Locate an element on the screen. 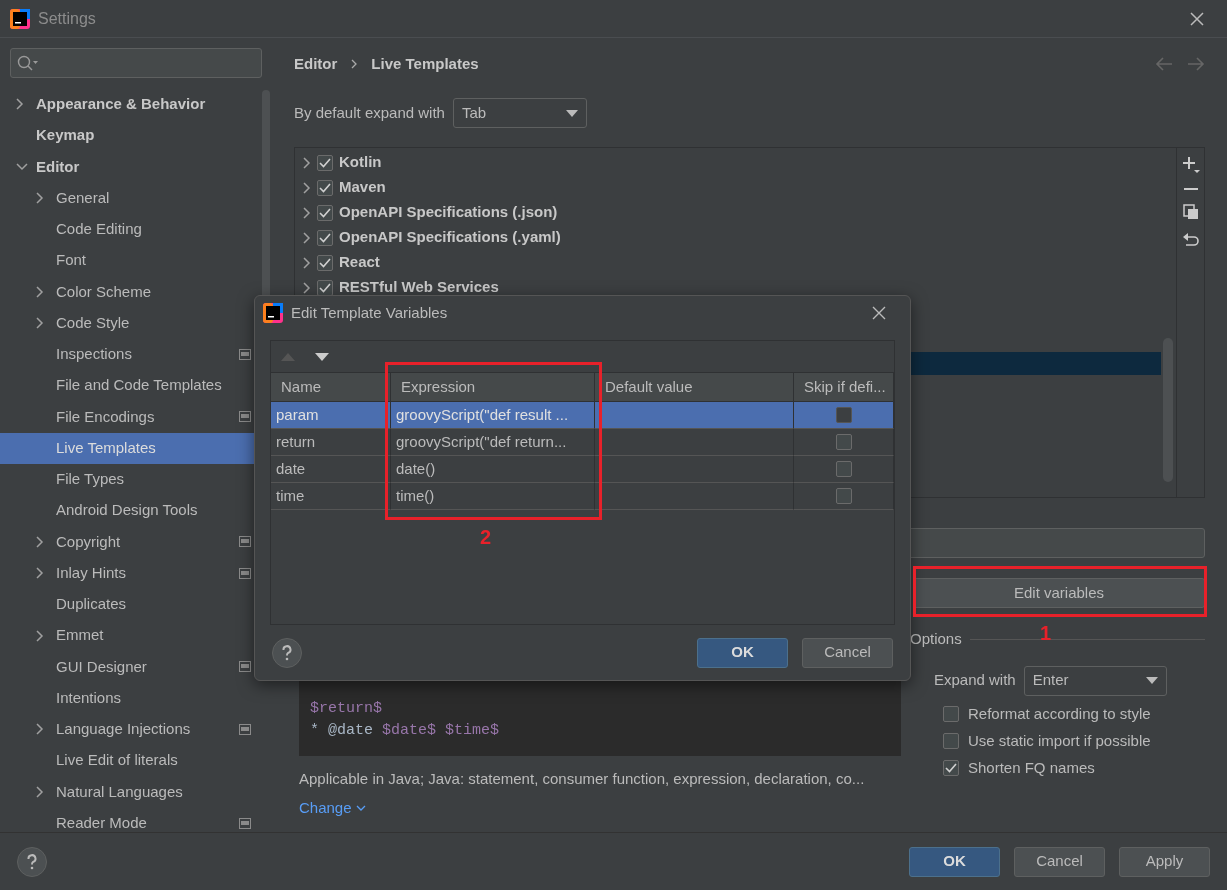 The height and width of the screenshot is (890, 1227). search-field is located at coordinates (136, 63).